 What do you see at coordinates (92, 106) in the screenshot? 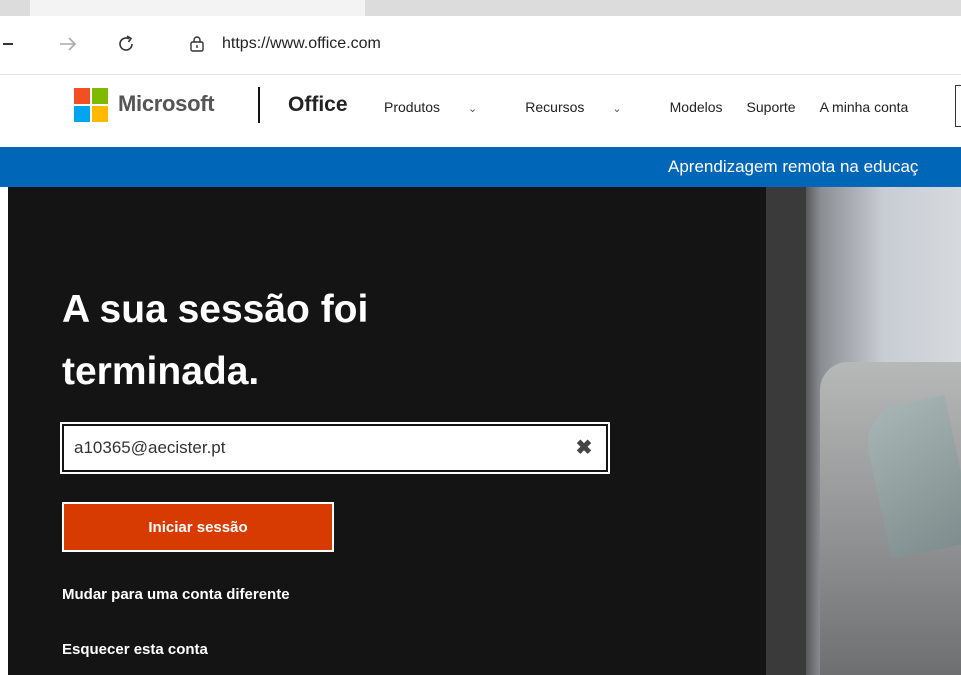
I see `microsoft-logo-icon` at bounding box center [92, 106].